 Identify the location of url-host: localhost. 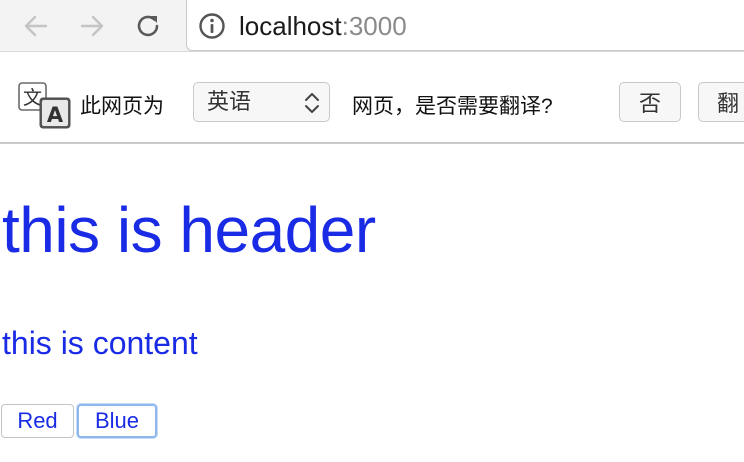
(290, 26).